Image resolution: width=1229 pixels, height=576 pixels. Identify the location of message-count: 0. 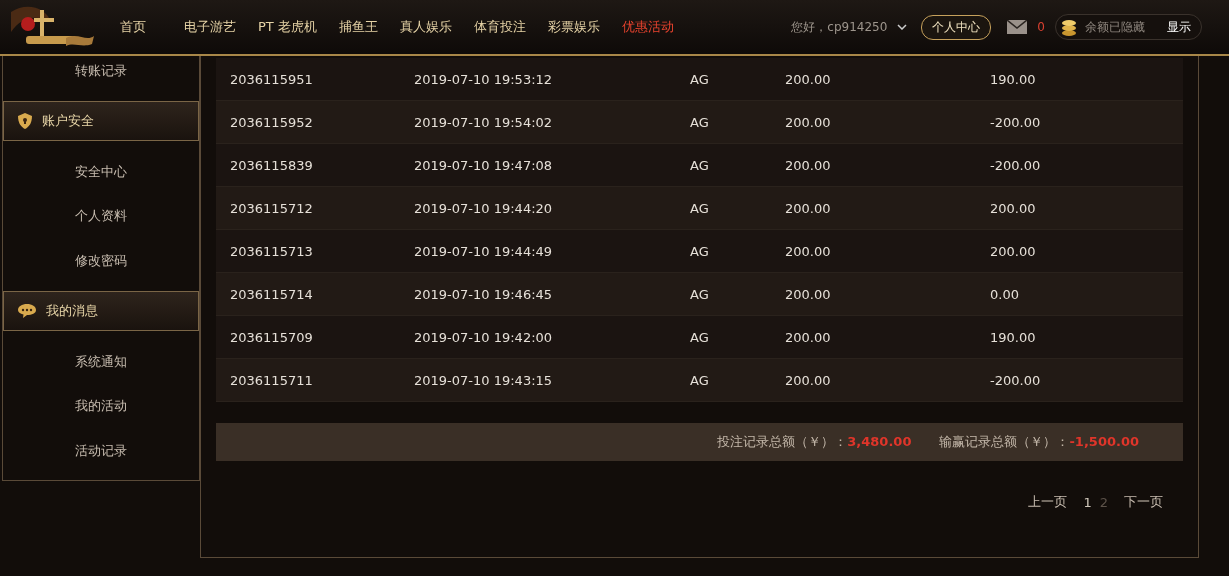
(1041, 27).